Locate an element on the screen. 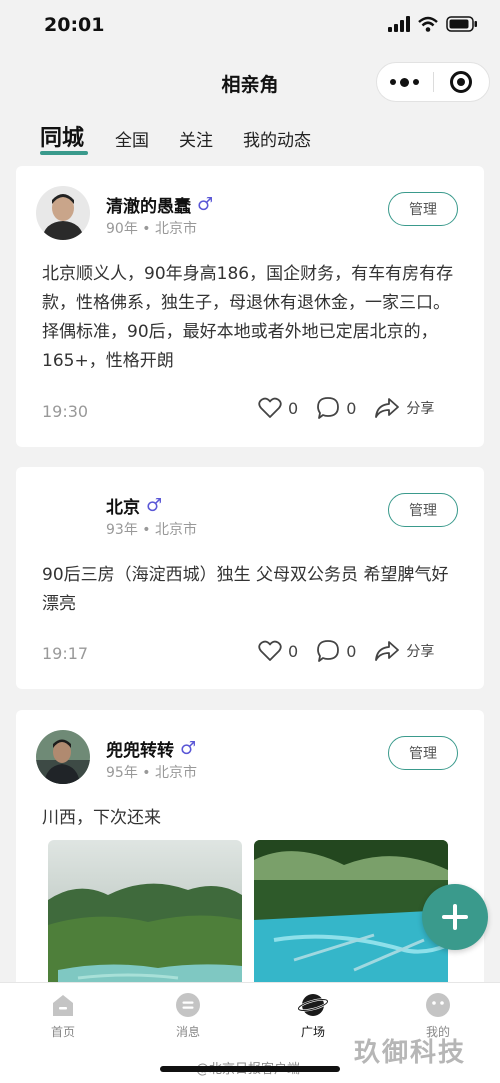  author-row: 清澈的愚蠢 ♂ is located at coordinates (159, 204).